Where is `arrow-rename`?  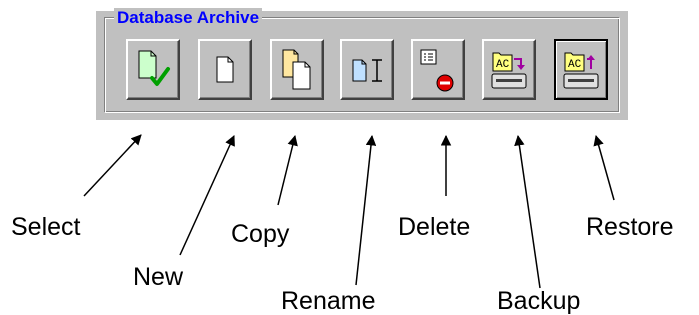 arrow-rename is located at coordinates (366, 210).